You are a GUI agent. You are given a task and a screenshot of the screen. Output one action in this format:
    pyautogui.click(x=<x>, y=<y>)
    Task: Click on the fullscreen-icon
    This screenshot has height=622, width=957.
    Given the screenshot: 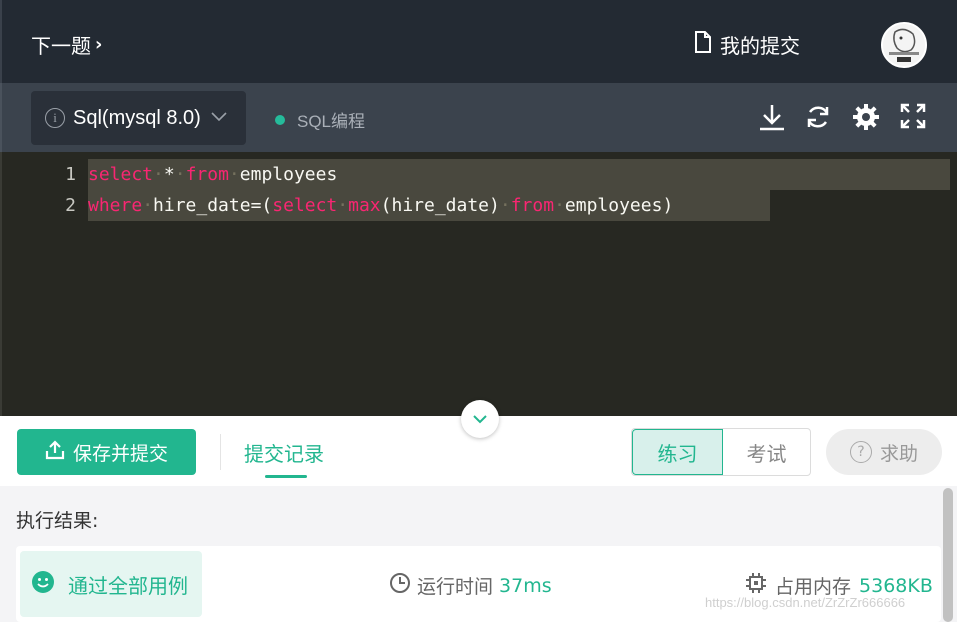 What is the action you would take?
    pyautogui.click(x=914, y=117)
    